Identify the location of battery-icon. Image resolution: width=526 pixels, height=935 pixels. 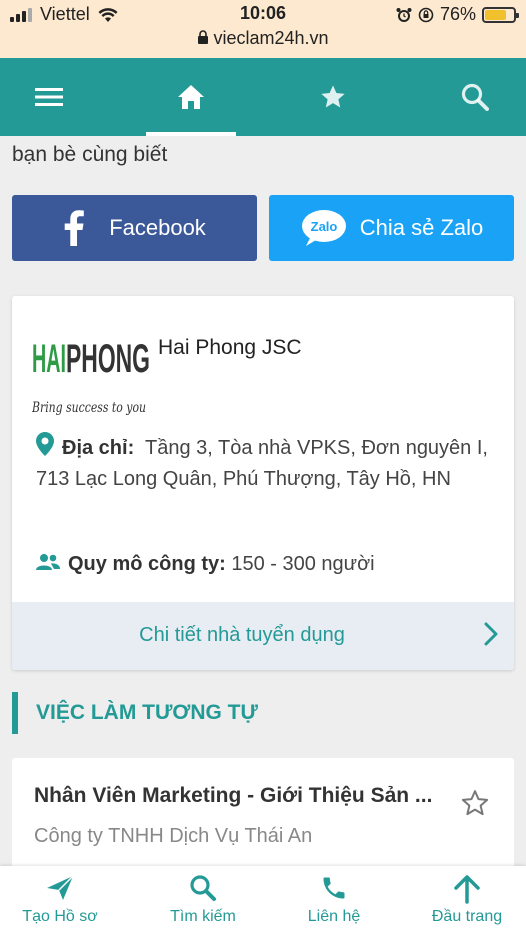
(500, 14).